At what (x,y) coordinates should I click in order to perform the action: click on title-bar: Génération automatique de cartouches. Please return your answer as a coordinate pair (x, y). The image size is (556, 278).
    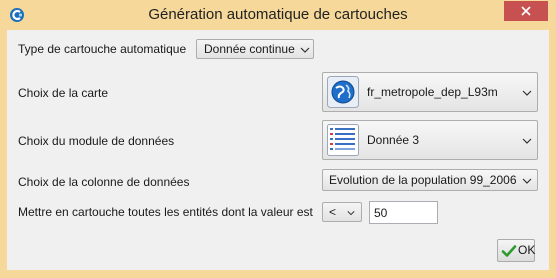
    Looking at the image, I should click on (278, 15).